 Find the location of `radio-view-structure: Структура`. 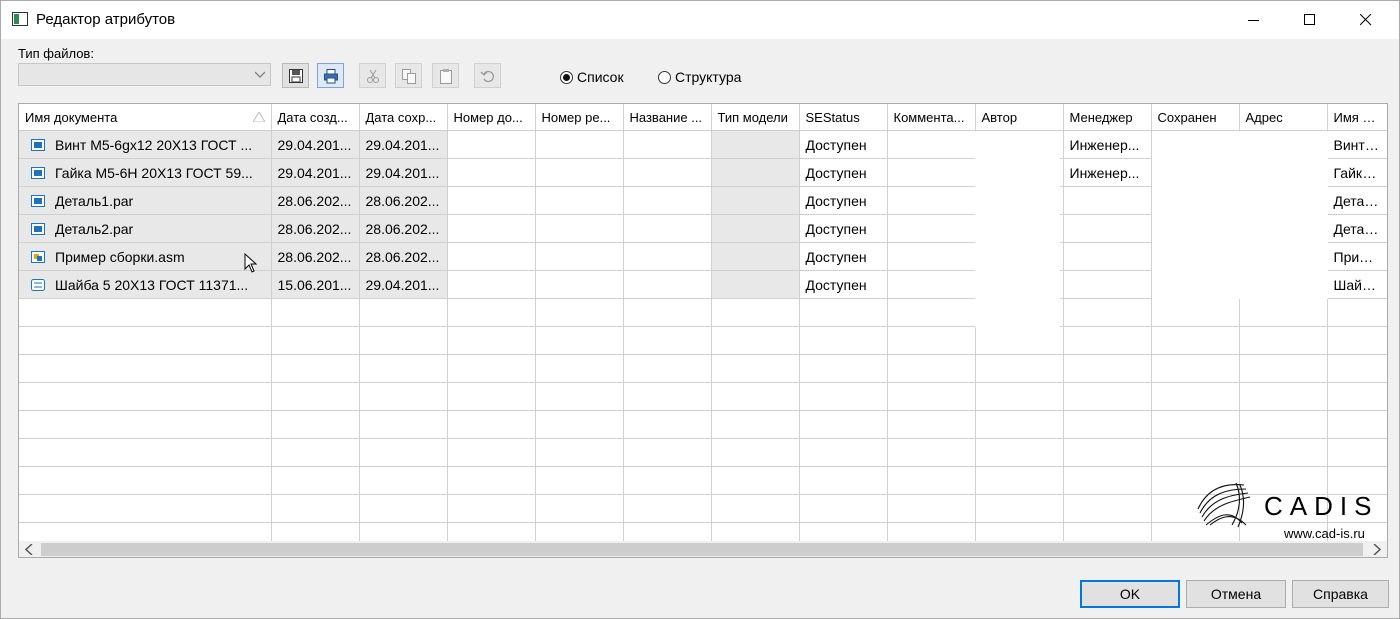

radio-view-structure: Структура is located at coordinates (699, 77).